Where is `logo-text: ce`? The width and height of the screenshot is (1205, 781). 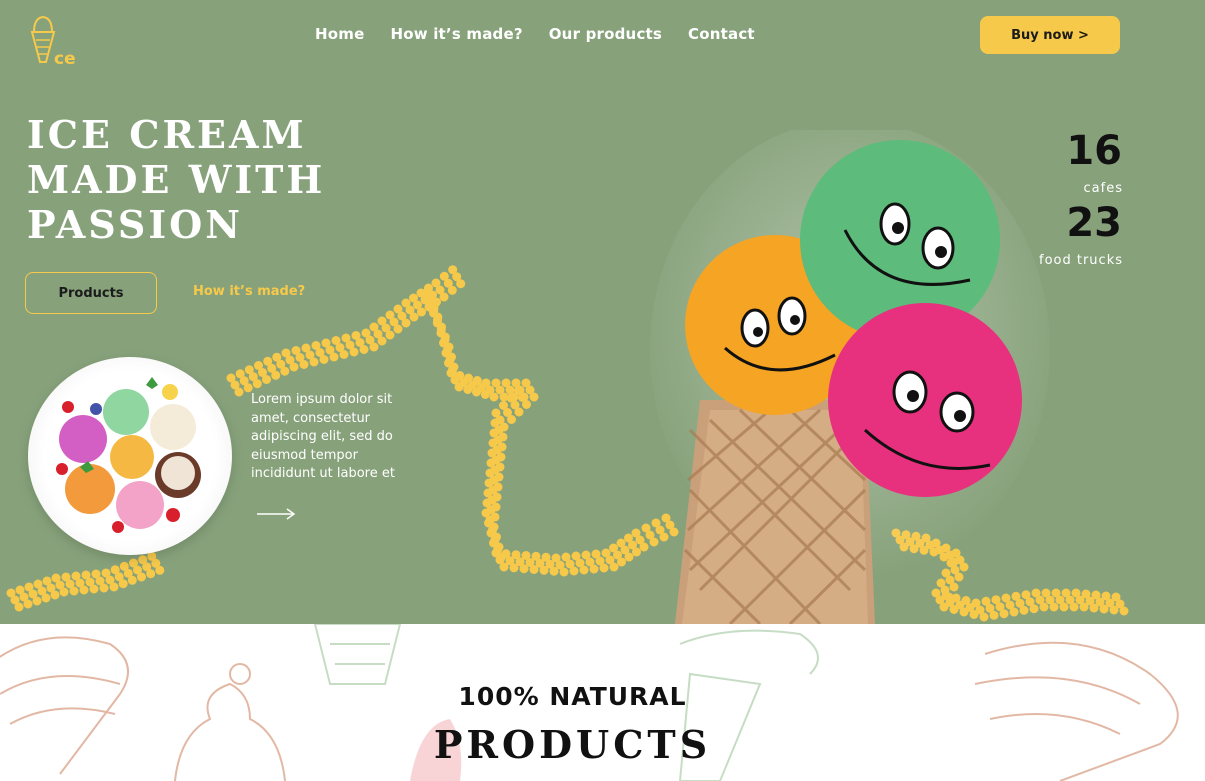 logo-text: ce is located at coordinates (65, 58).